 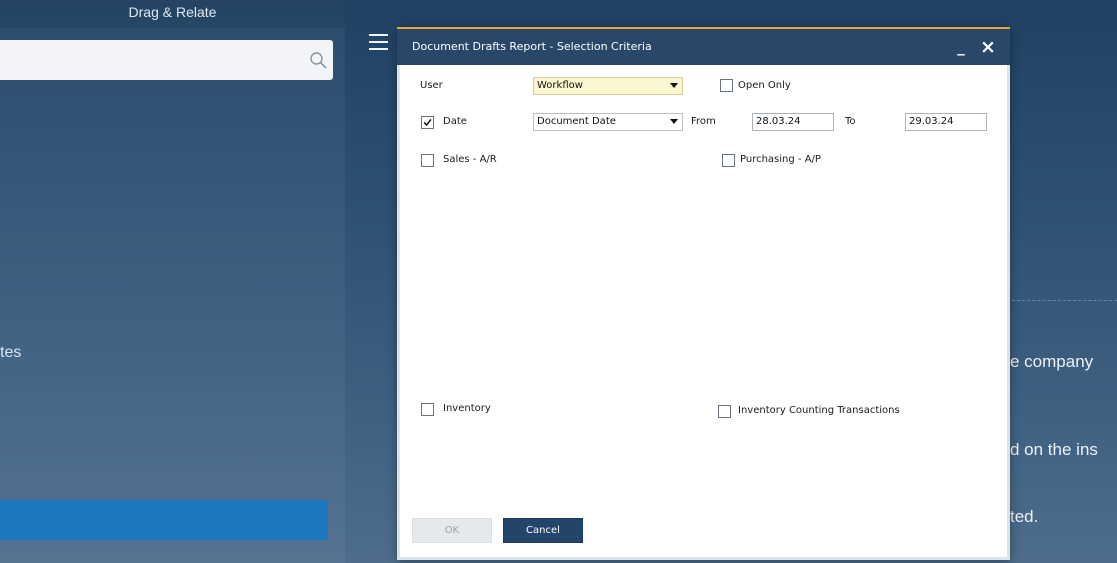 What do you see at coordinates (455, 121) in the screenshot?
I see `date-label: Date` at bounding box center [455, 121].